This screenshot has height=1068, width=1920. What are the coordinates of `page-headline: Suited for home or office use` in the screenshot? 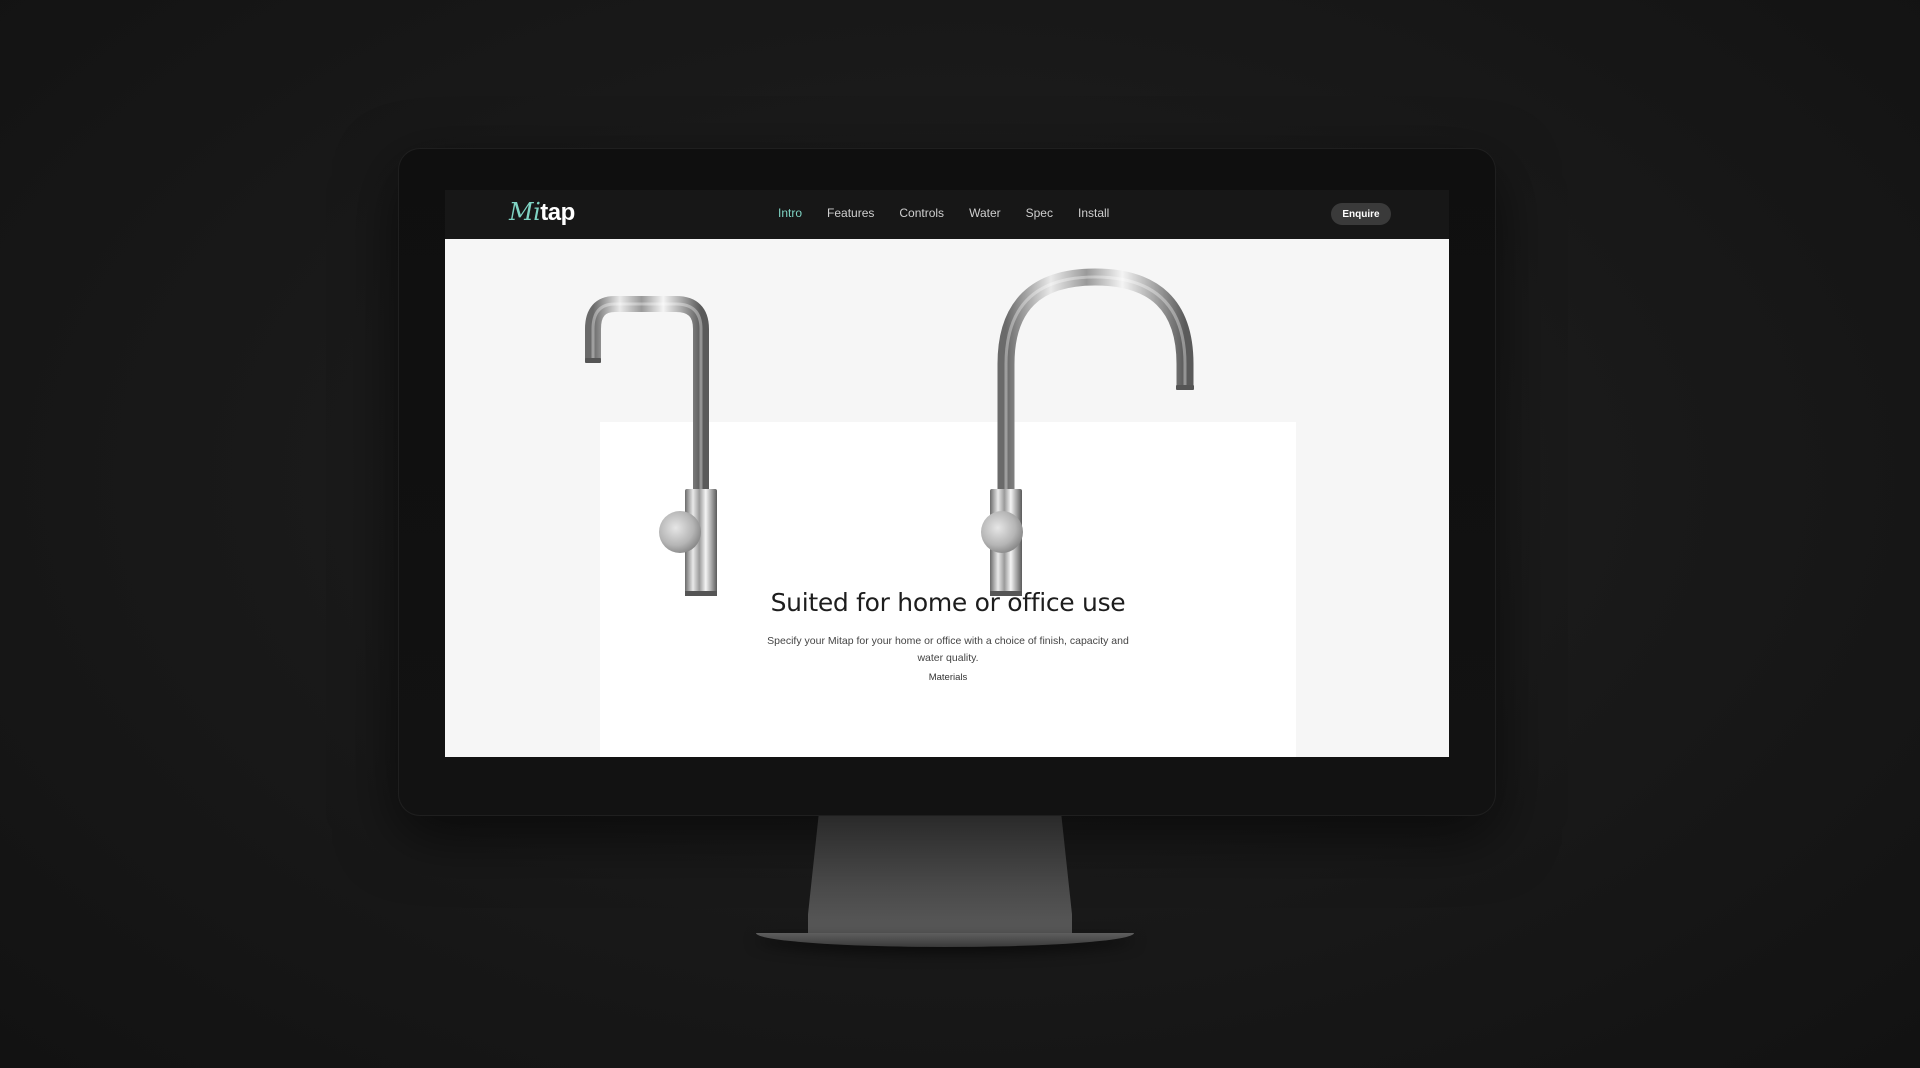 It's located at (948, 602).